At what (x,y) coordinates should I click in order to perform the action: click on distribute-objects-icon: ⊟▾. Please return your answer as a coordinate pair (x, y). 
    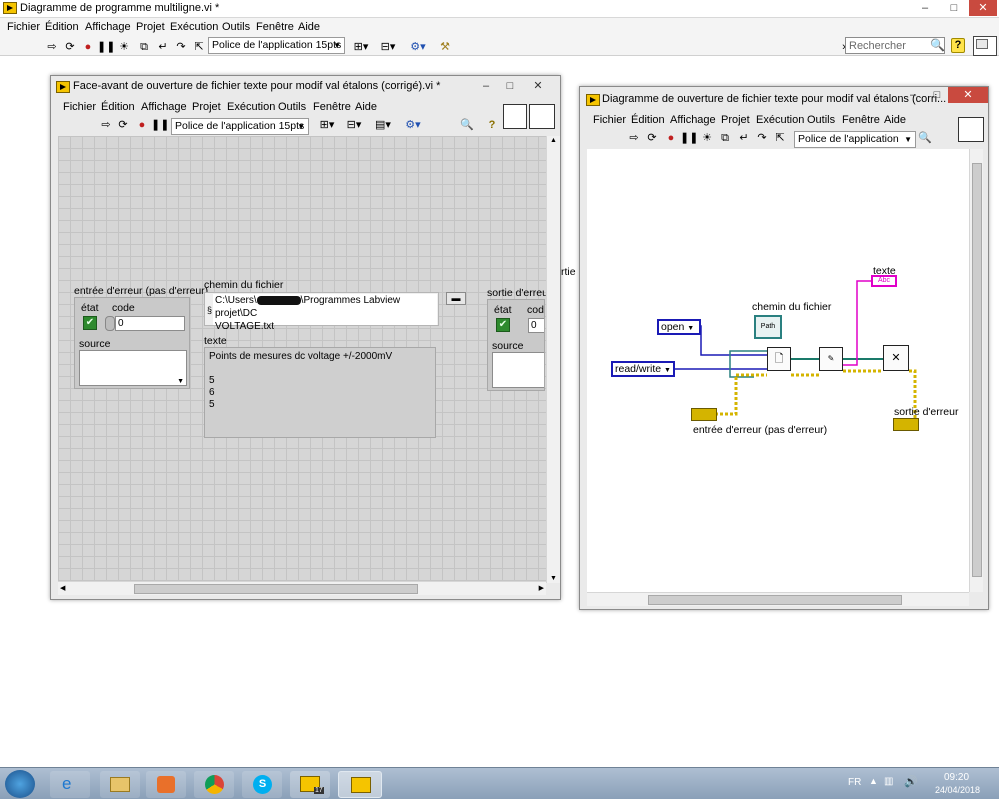
    Looking at the image, I should click on (388, 47).